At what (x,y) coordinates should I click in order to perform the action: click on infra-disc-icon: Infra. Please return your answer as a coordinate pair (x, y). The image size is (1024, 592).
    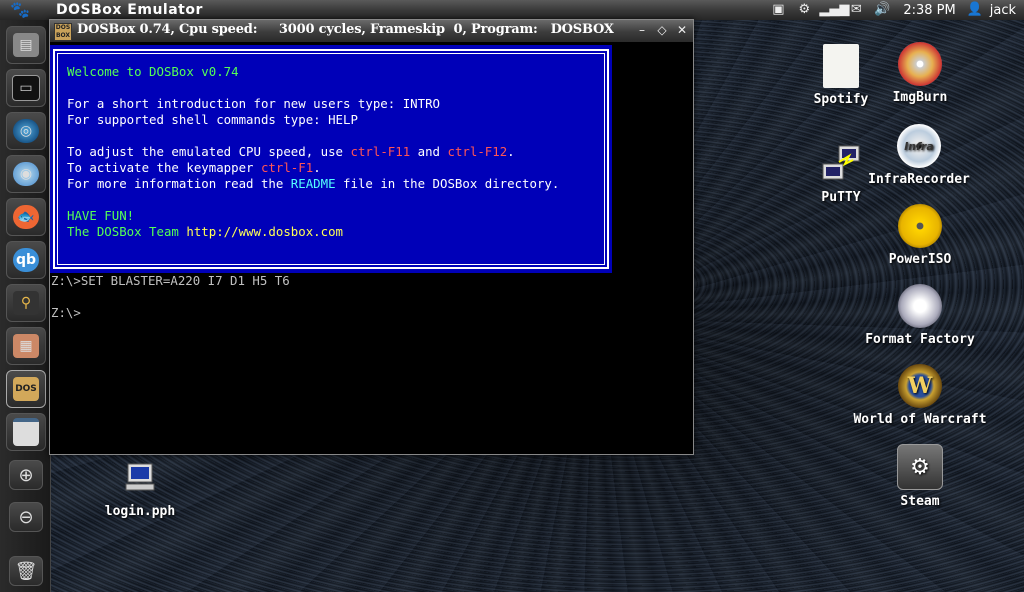
    Looking at the image, I should click on (919, 146).